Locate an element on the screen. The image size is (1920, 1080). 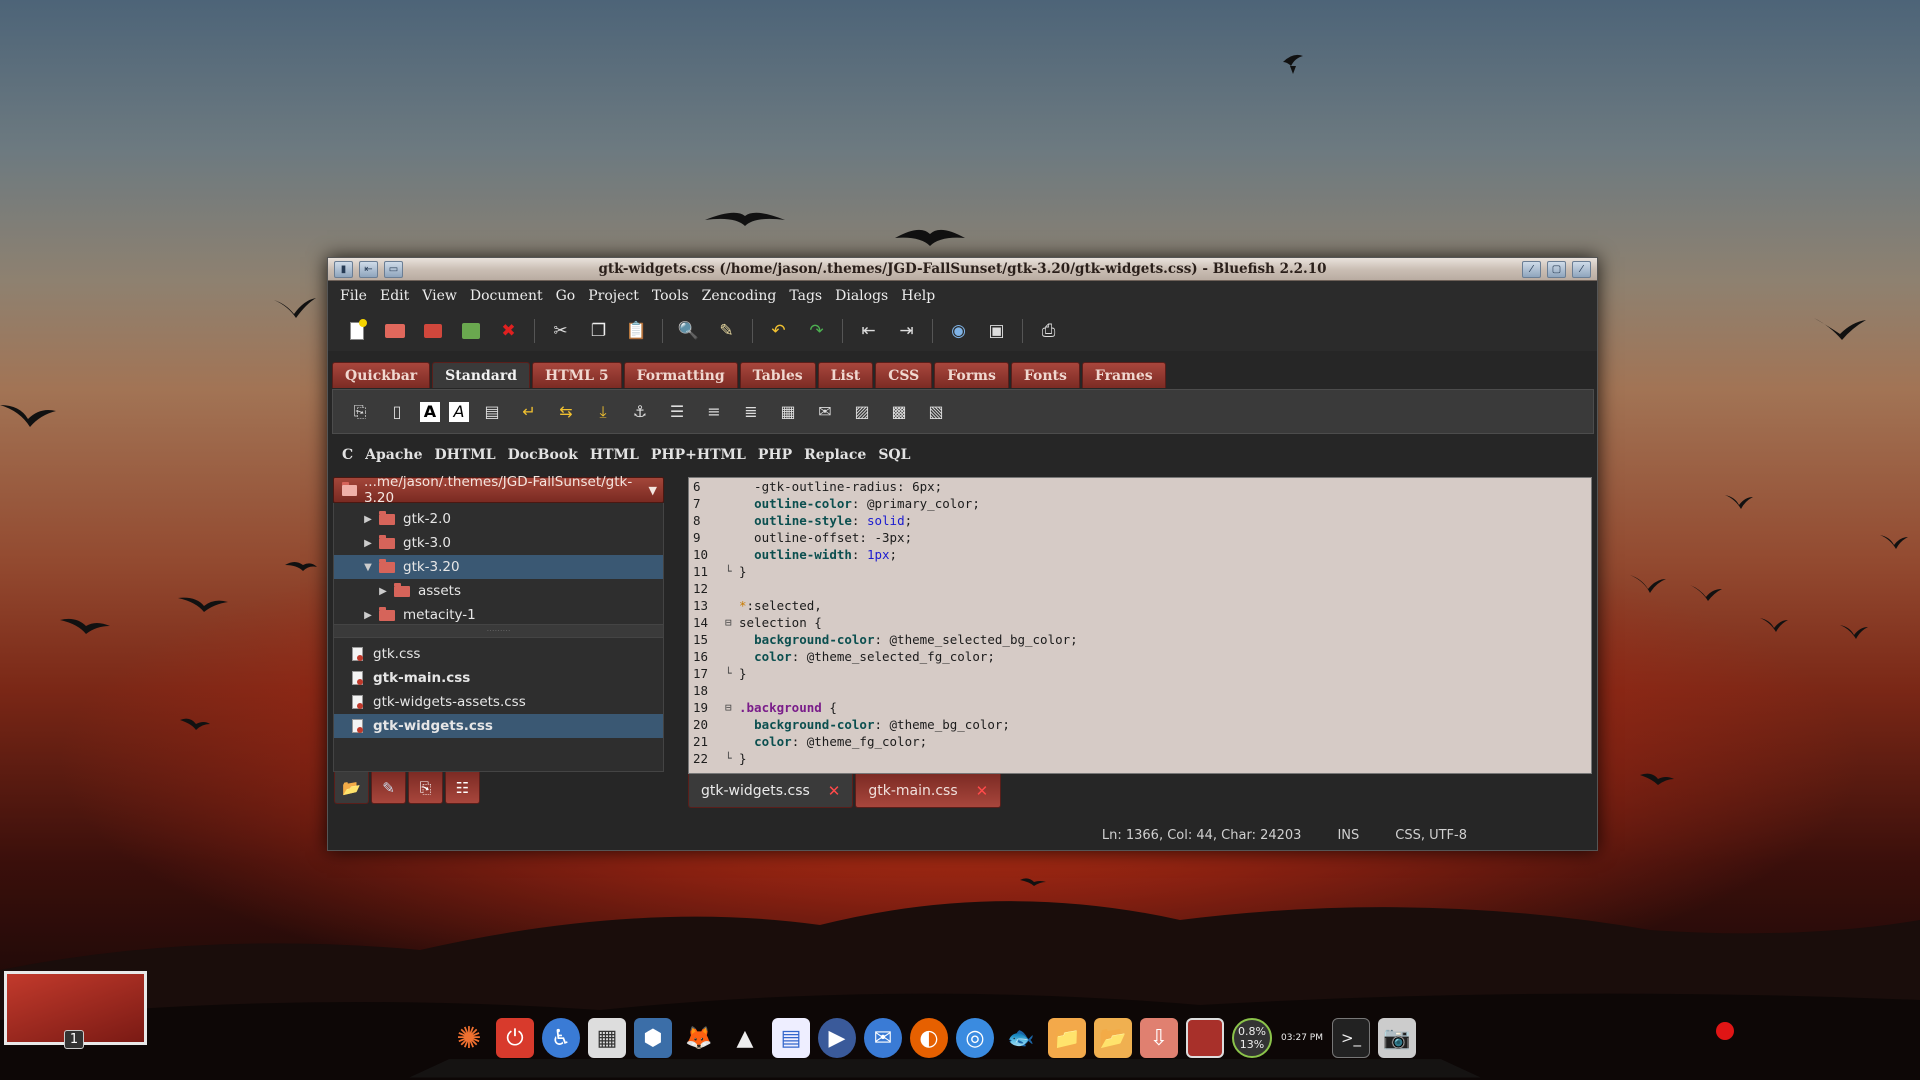
text-editor-icon: ▤ is located at coordinates (791, 1038).